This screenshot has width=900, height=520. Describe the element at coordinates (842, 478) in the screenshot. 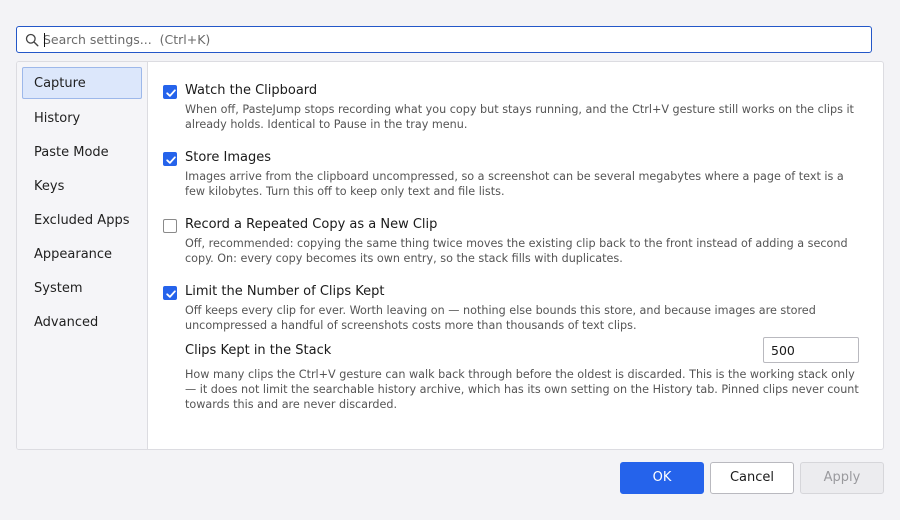

I see `apply-button: Apply` at that location.